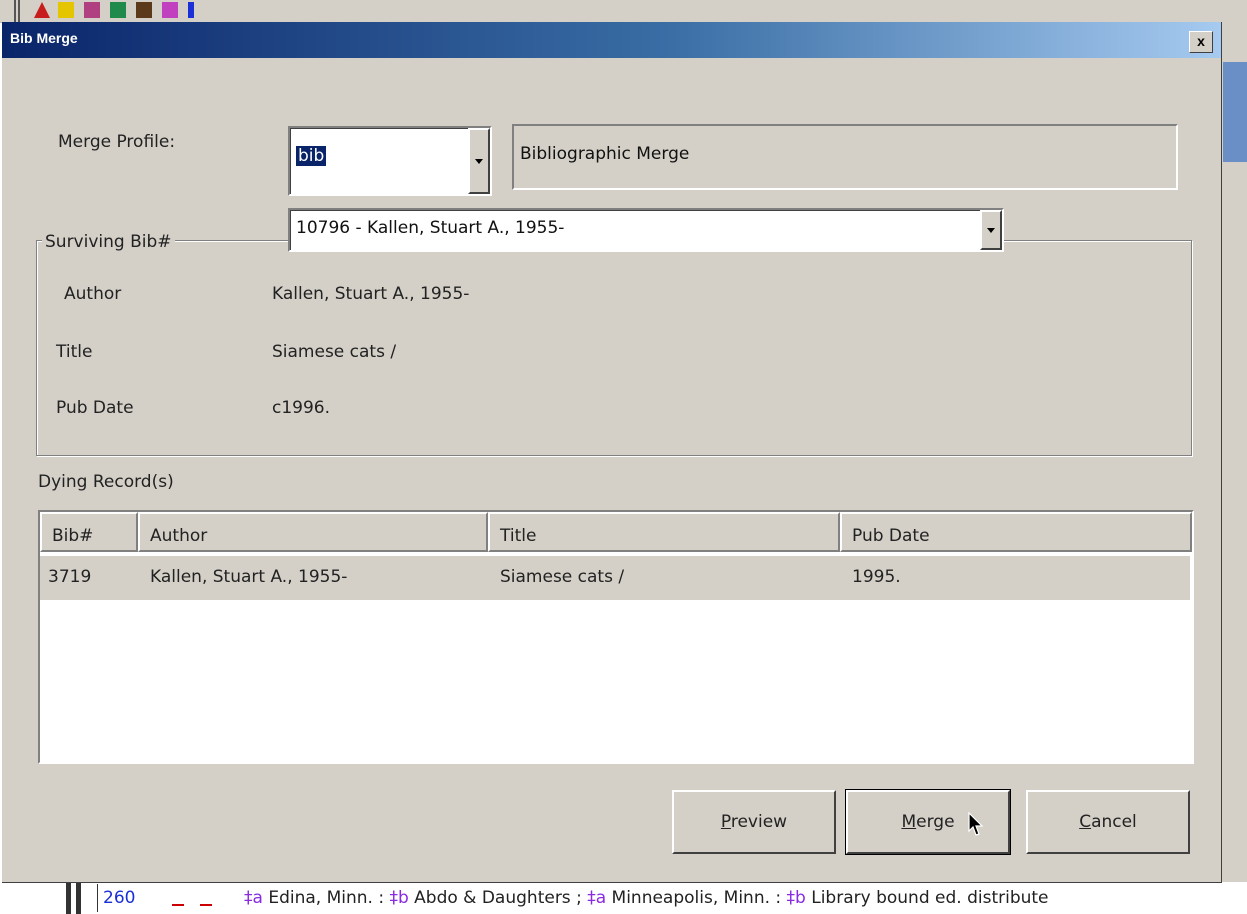 Image resolution: width=1247 pixels, height=914 pixels. Describe the element at coordinates (118, 10) in the screenshot. I see `globe-icon` at that location.